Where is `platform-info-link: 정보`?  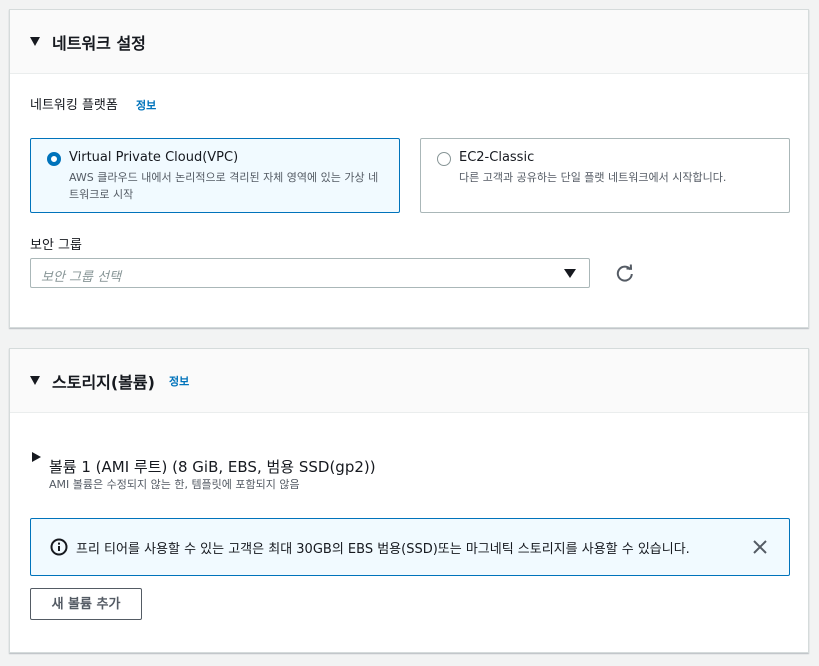
platform-info-link: 정보 is located at coordinates (146, 105).